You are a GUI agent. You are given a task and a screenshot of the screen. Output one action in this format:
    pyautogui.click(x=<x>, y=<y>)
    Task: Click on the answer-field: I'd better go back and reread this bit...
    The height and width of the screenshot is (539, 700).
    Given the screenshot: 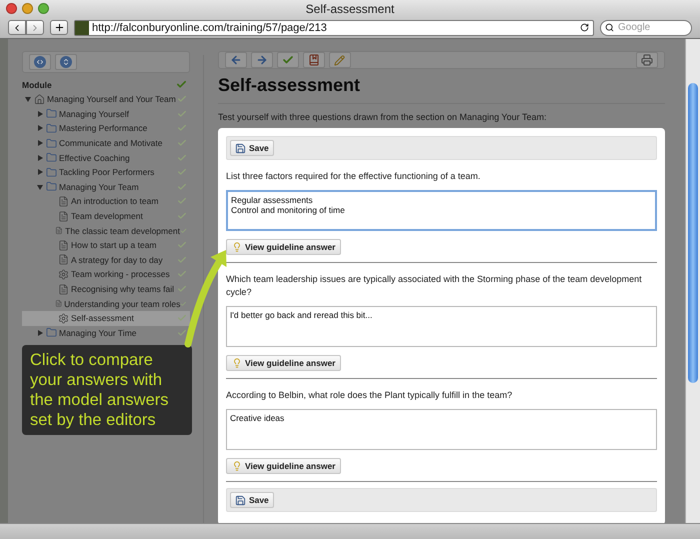 What is the action you would take?
    pyautogui.click(x=441, y=326)
    